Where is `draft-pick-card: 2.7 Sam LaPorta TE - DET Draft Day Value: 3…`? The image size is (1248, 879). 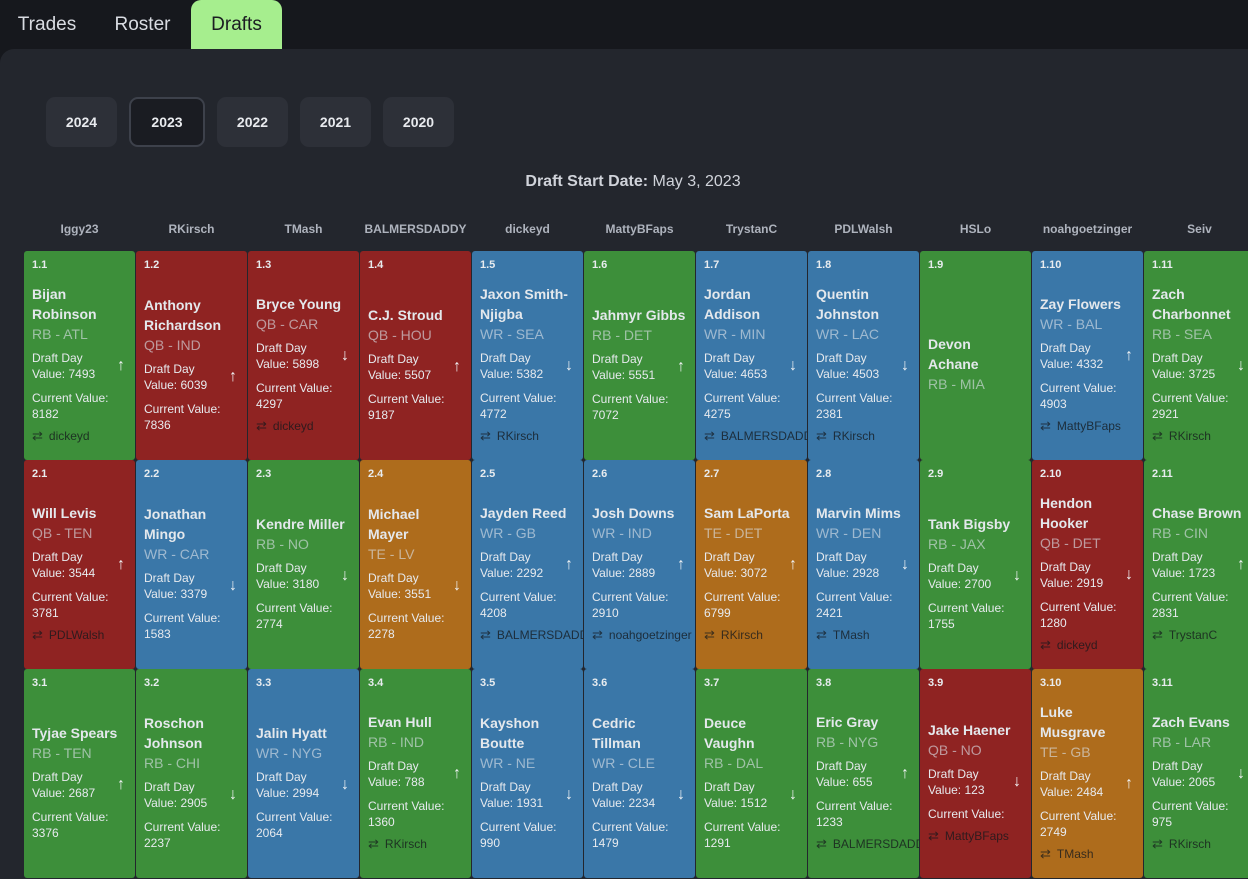
draft-pick-card: 2.7 Sam LaPorta TE - DET Draft Day Value: 3… is located at coordinates (751, 564).